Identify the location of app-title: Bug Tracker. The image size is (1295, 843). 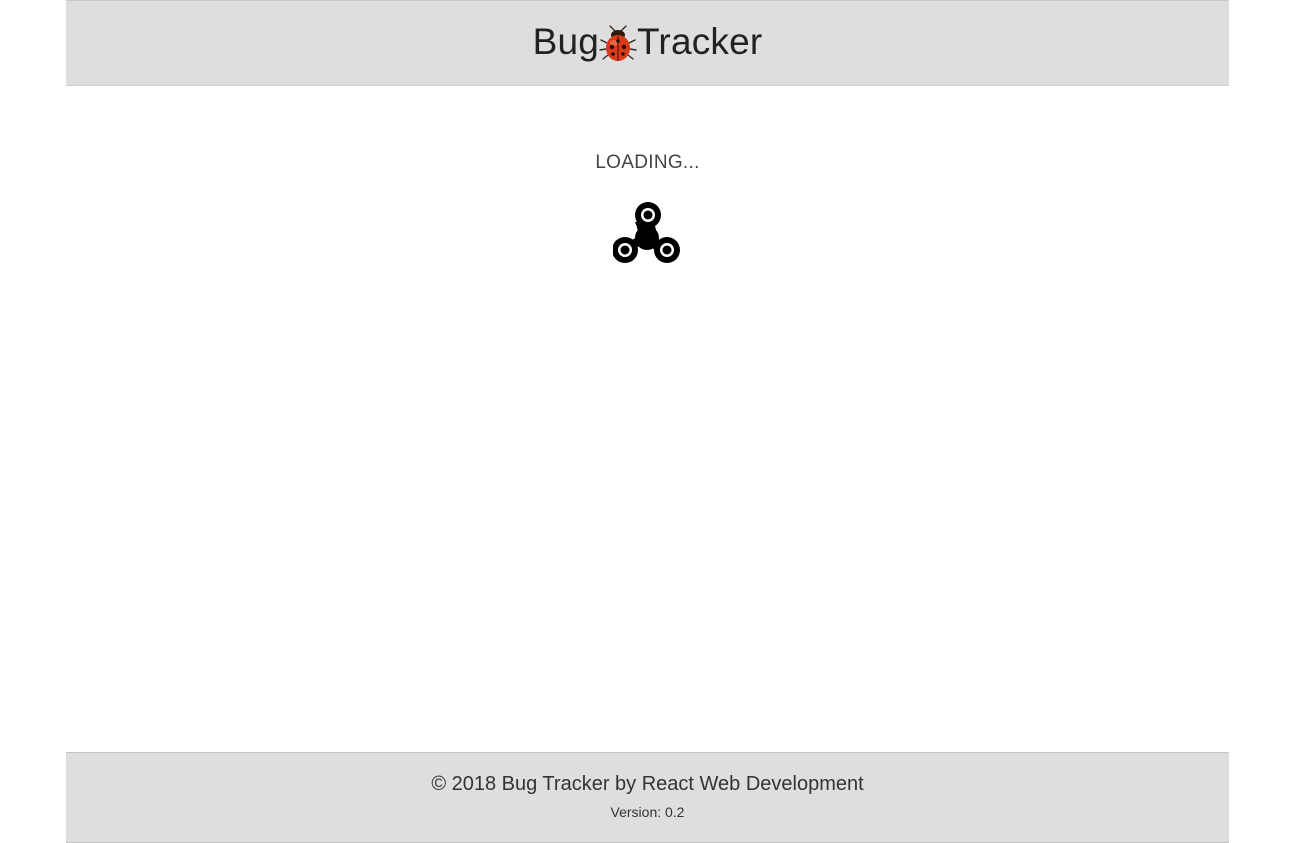
(648, 42).